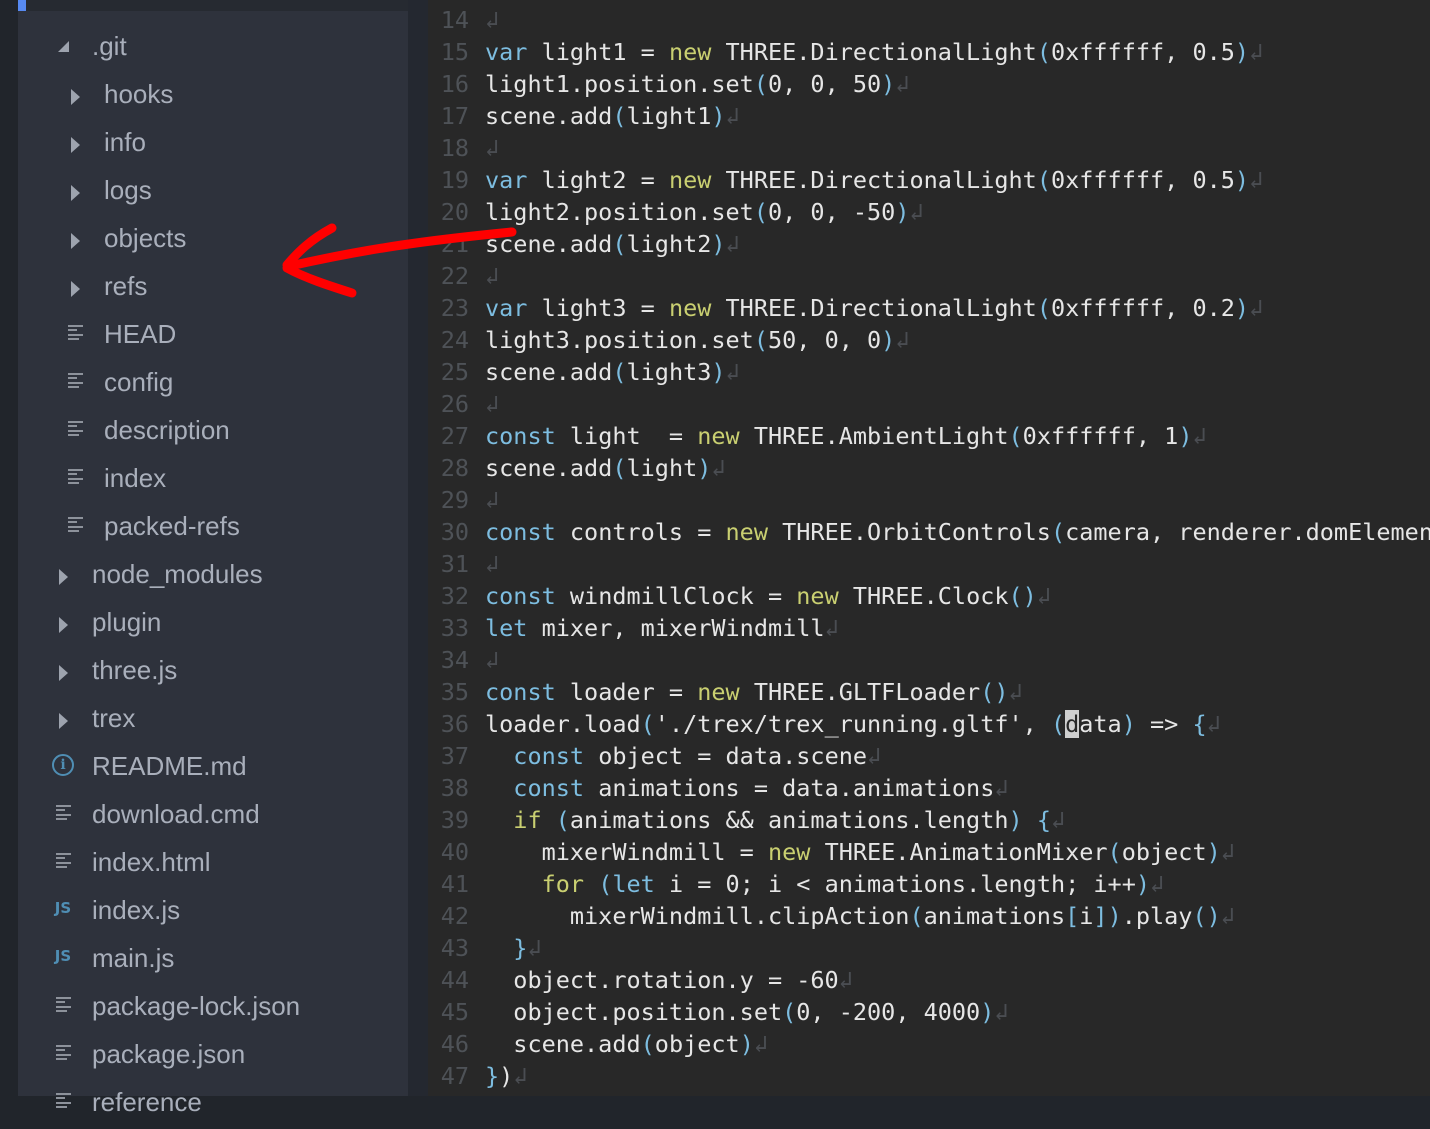  What do you see at coordinates (213, 769) in the screenshot?
I see `tree-item-readme-md: i README.md` at bounding box center [213, 769].